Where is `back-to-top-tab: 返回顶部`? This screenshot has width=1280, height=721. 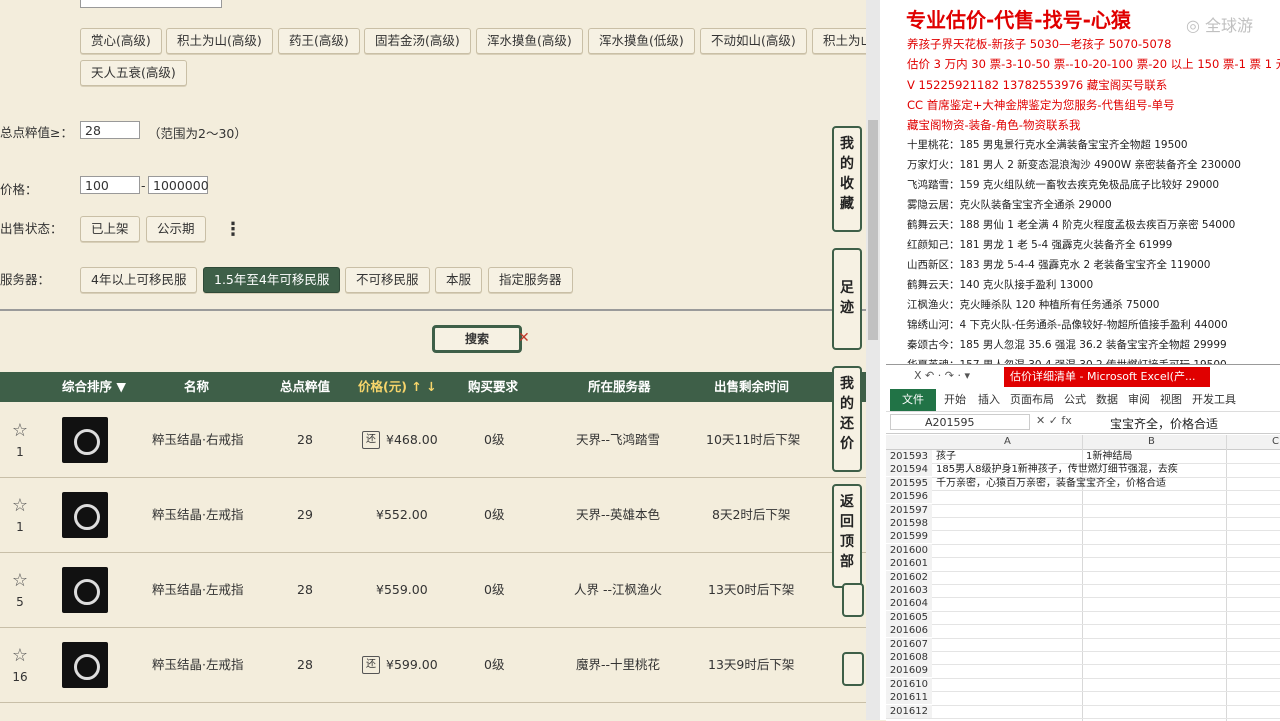
back-to-top-tab: 返回顶部 is located at coordinates (847, 536).